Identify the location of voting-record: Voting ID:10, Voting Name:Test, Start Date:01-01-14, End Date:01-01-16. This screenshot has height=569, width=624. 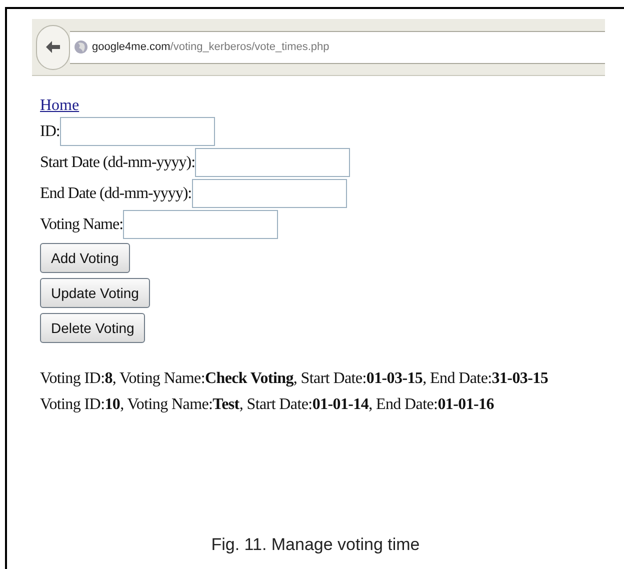
(267, 405).